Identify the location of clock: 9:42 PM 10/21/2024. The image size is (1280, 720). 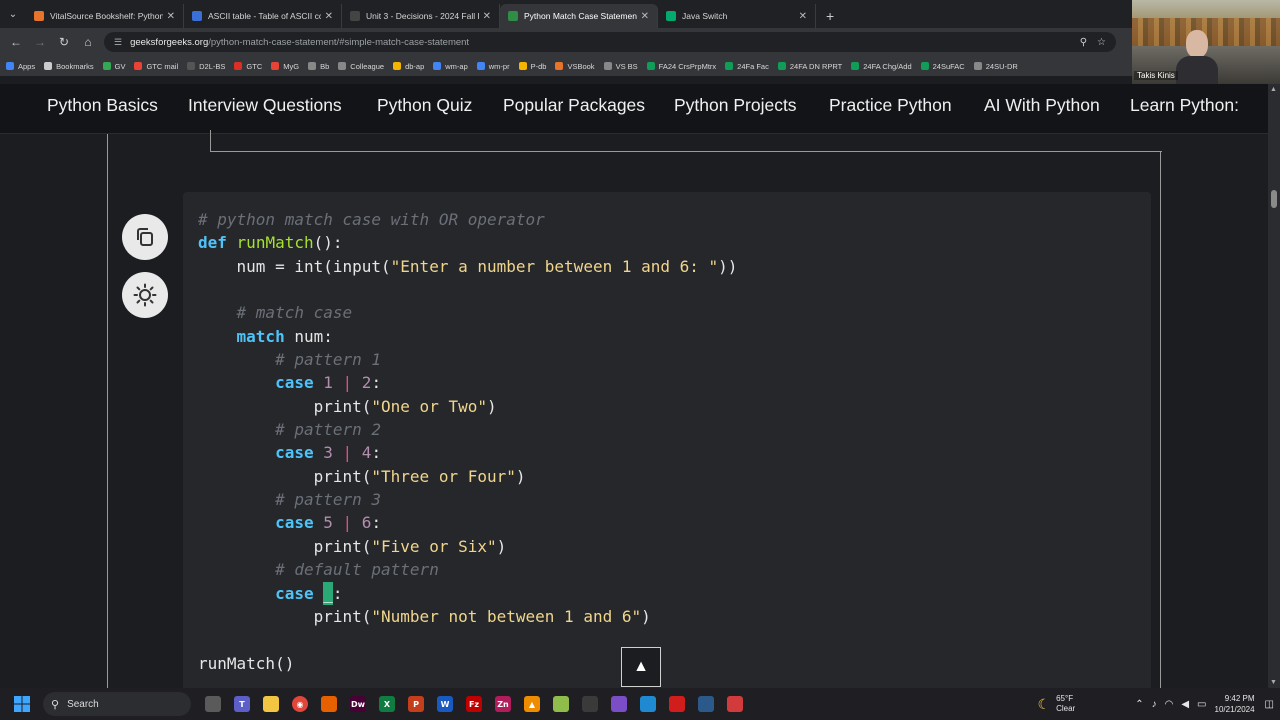
(1235, 704).